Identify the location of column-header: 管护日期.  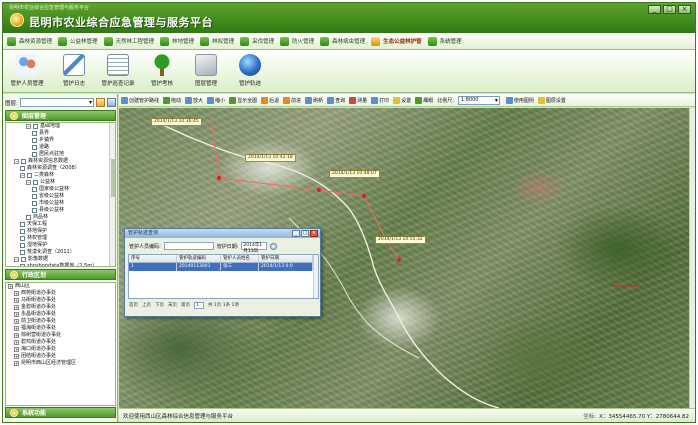
(286, 258).